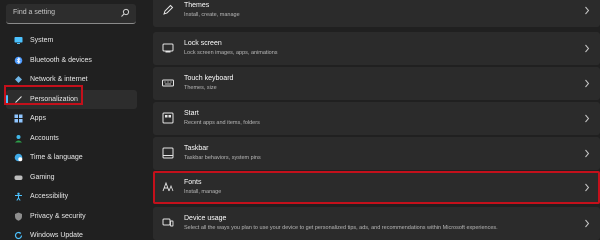 The height and width of the screenshot is (240, 600). What do you see at coordinates (71, 14) in the screenshot?
I see `search-box: Find a setting` at bounding box center [71, 14].